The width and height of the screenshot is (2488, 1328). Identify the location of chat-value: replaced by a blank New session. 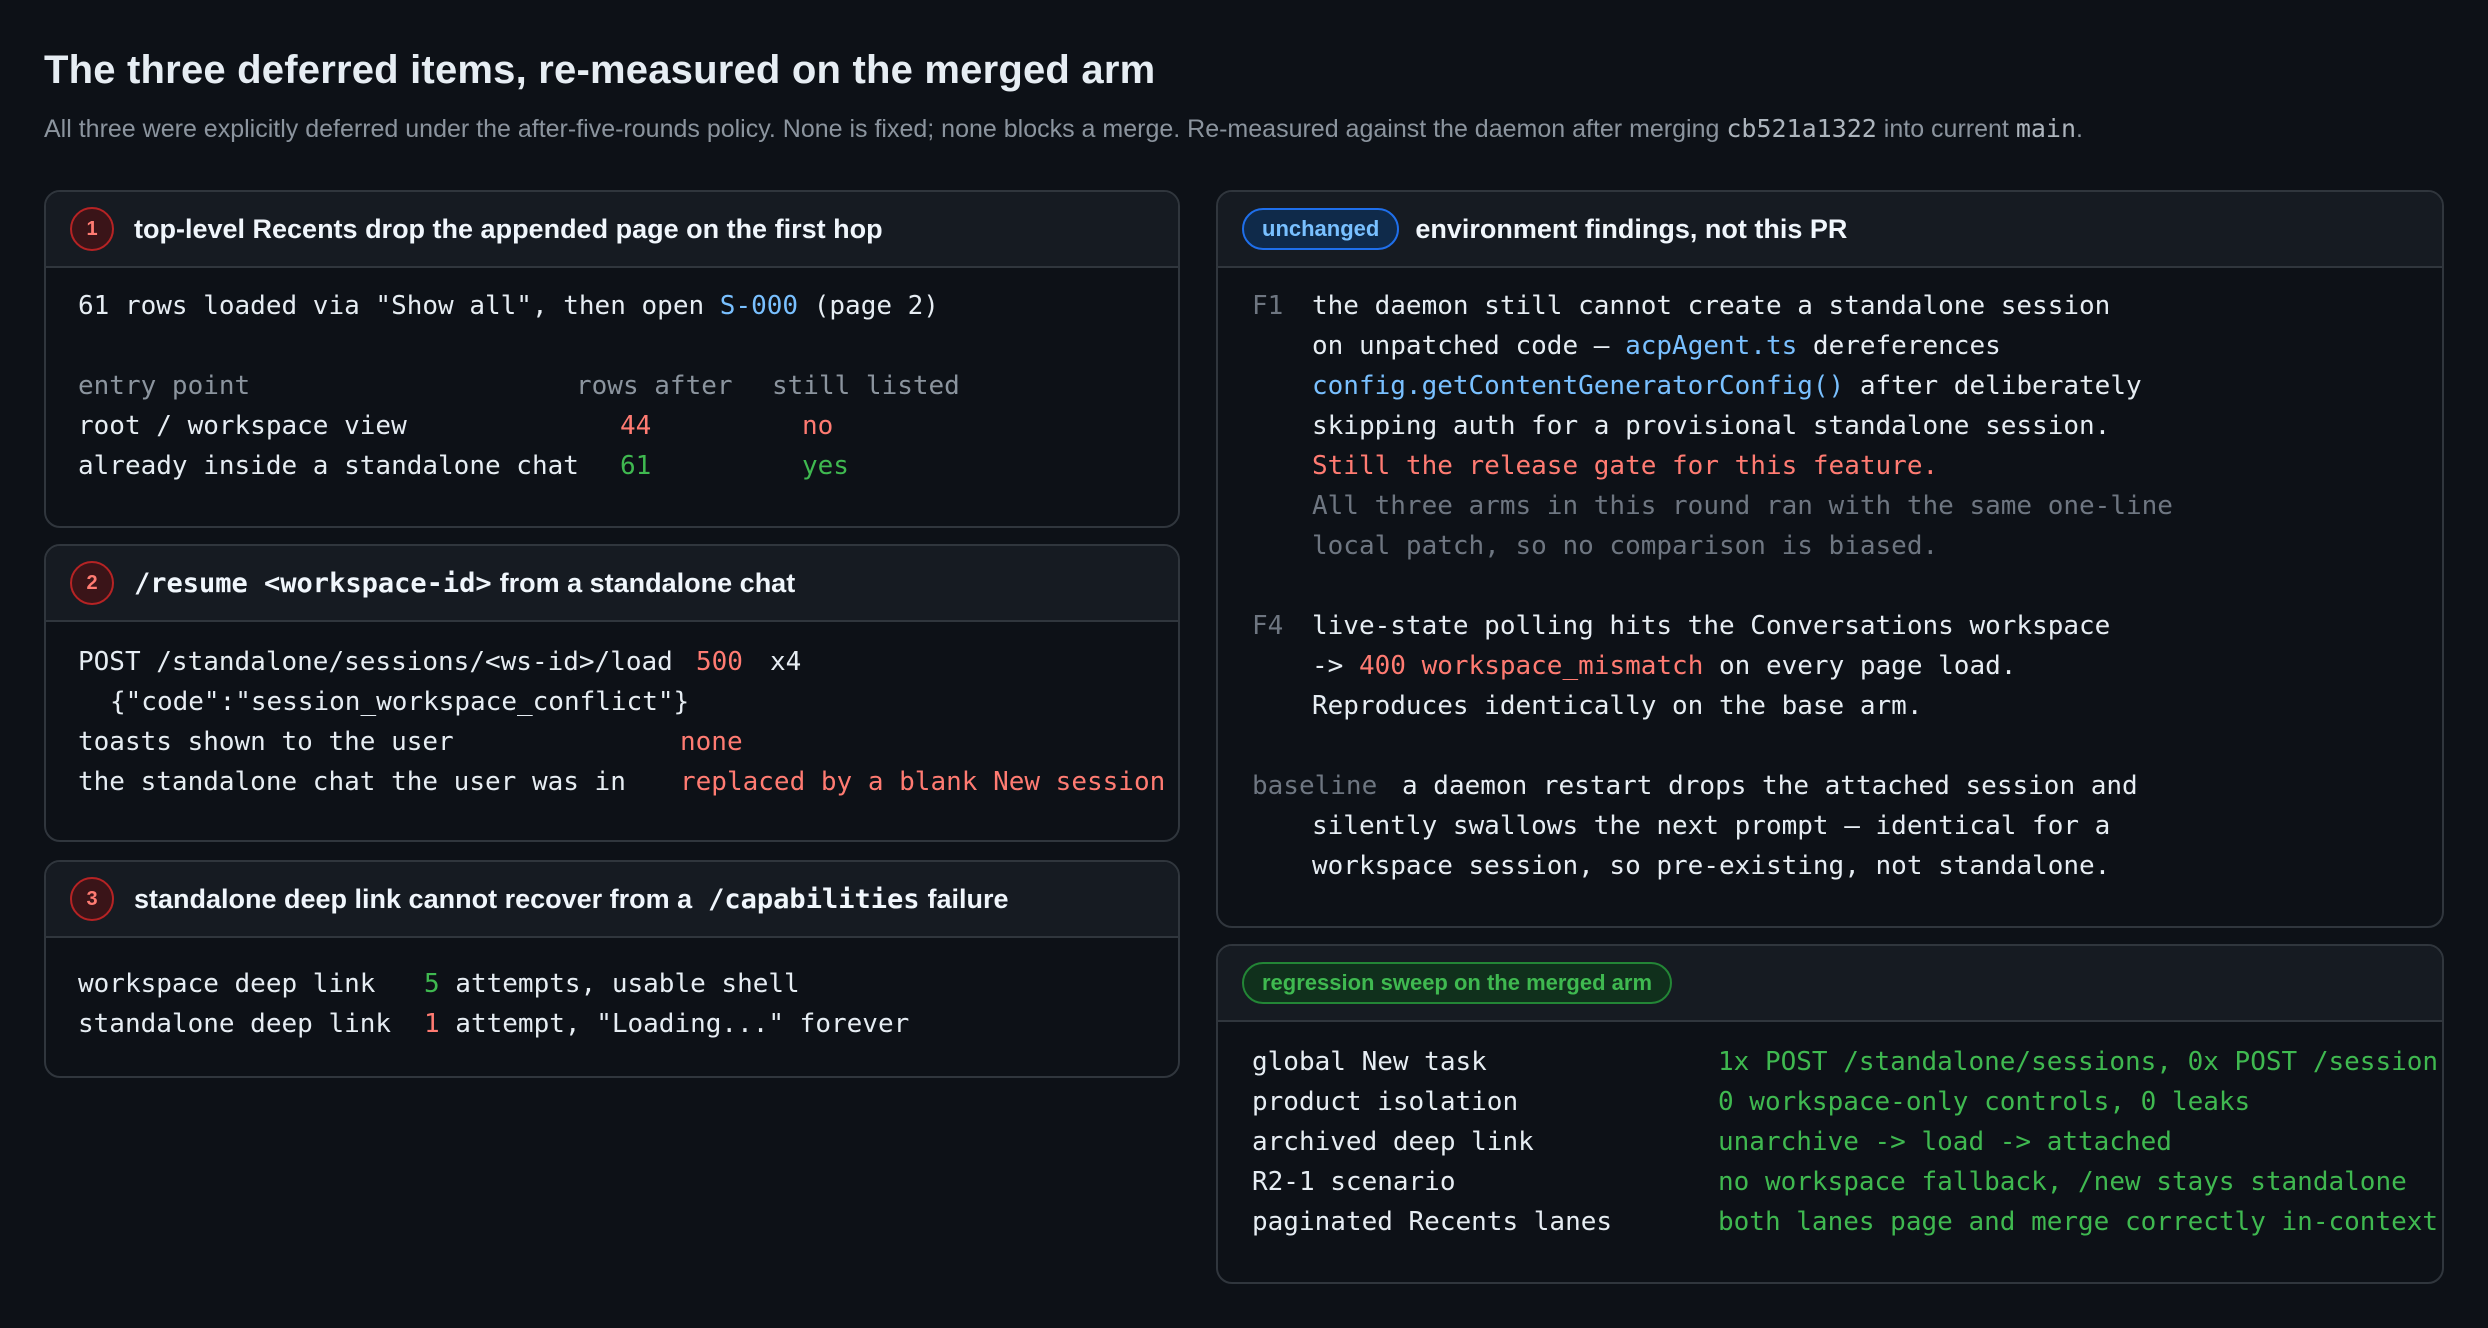
(923, 782).